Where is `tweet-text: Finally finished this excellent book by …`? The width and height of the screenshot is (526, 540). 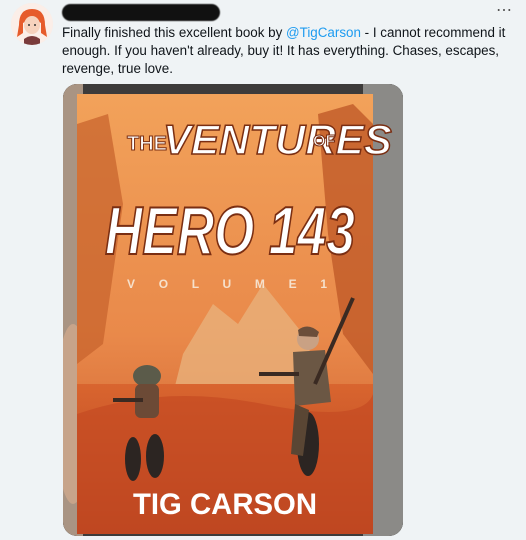
tweet-text: Finally finished this excellent book by … is located at coordinates (288, 51).